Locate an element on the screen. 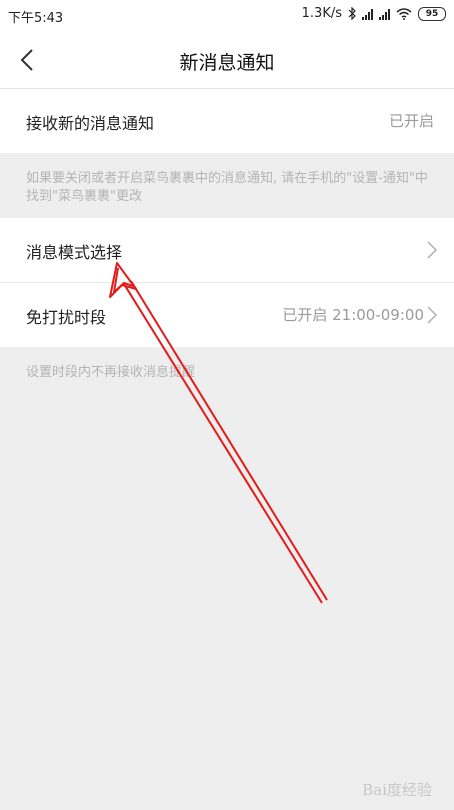 This screenshot has height=810, width=454. do-not-disturb-label: 免打扰时段 is located at coordinates (66, 317).